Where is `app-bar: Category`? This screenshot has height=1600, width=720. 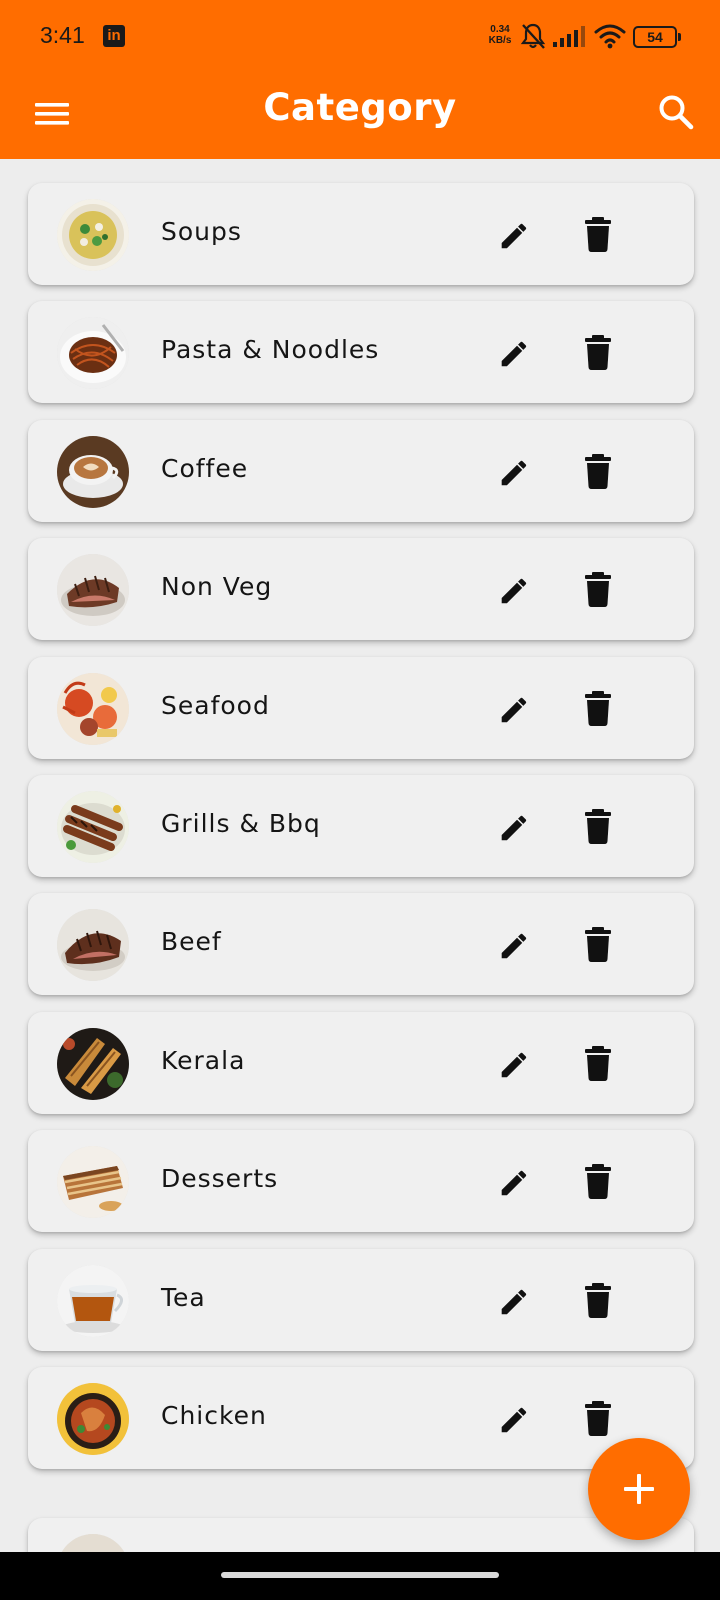 app-bar: Category is located at coordinates (360, 115).